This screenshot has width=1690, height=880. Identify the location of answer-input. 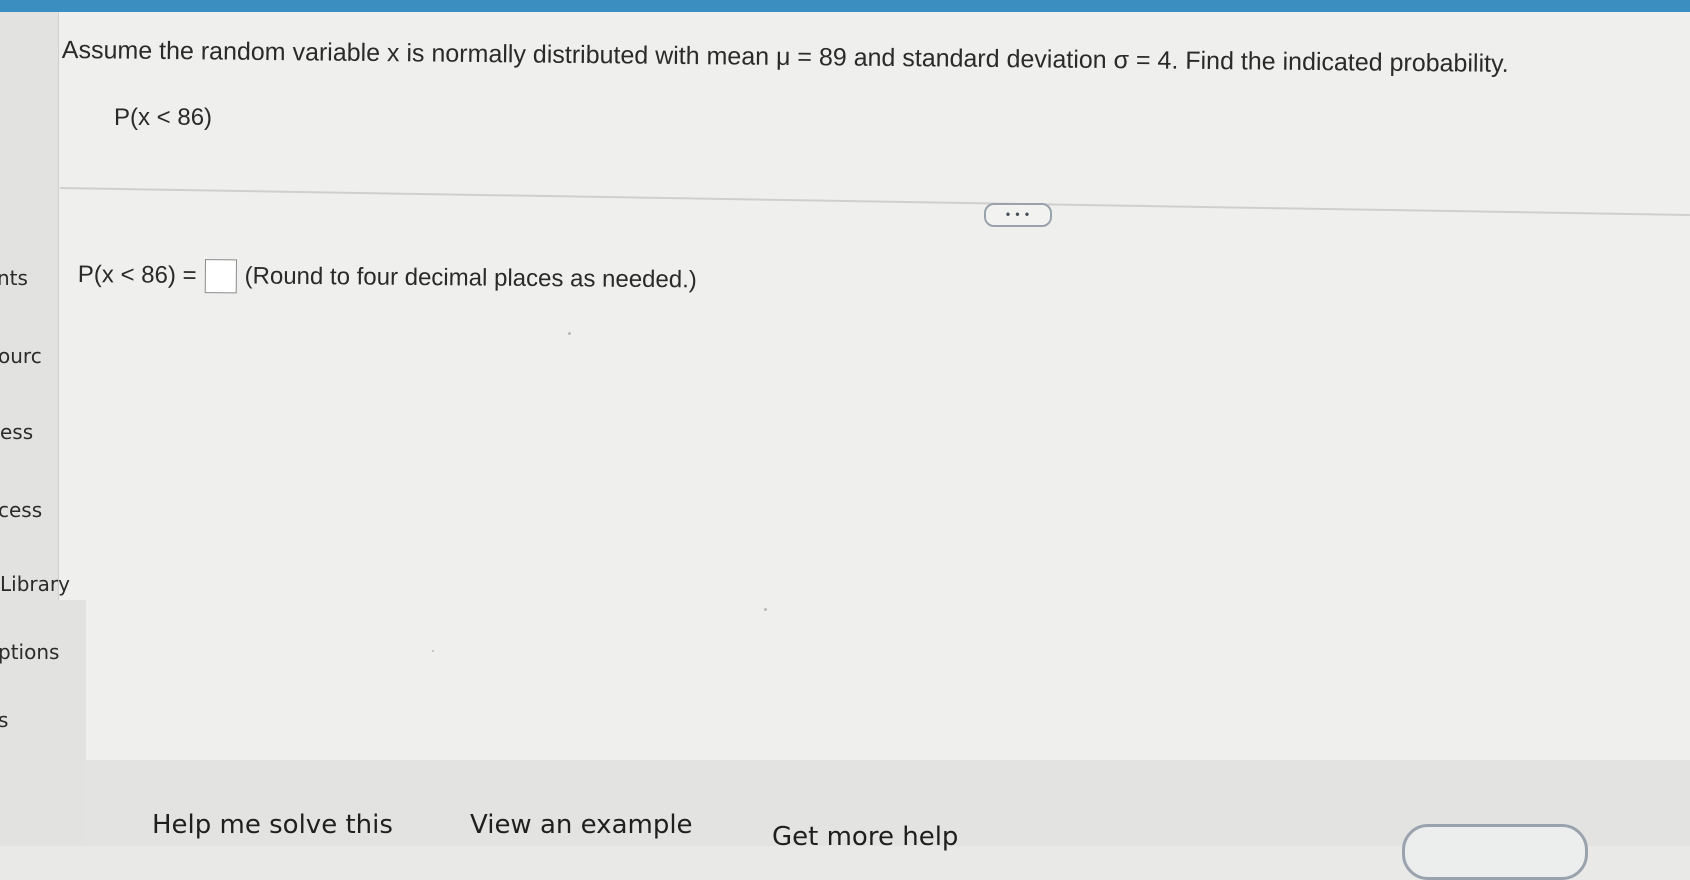
(220, 276).